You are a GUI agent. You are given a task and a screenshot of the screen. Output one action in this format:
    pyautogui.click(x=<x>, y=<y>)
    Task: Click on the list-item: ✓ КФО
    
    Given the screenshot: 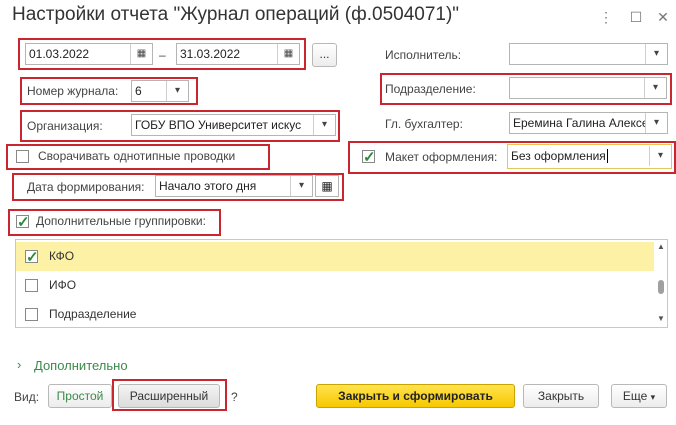 What is the action you would take?
    pyautogui.click(x=335, y=256)
    